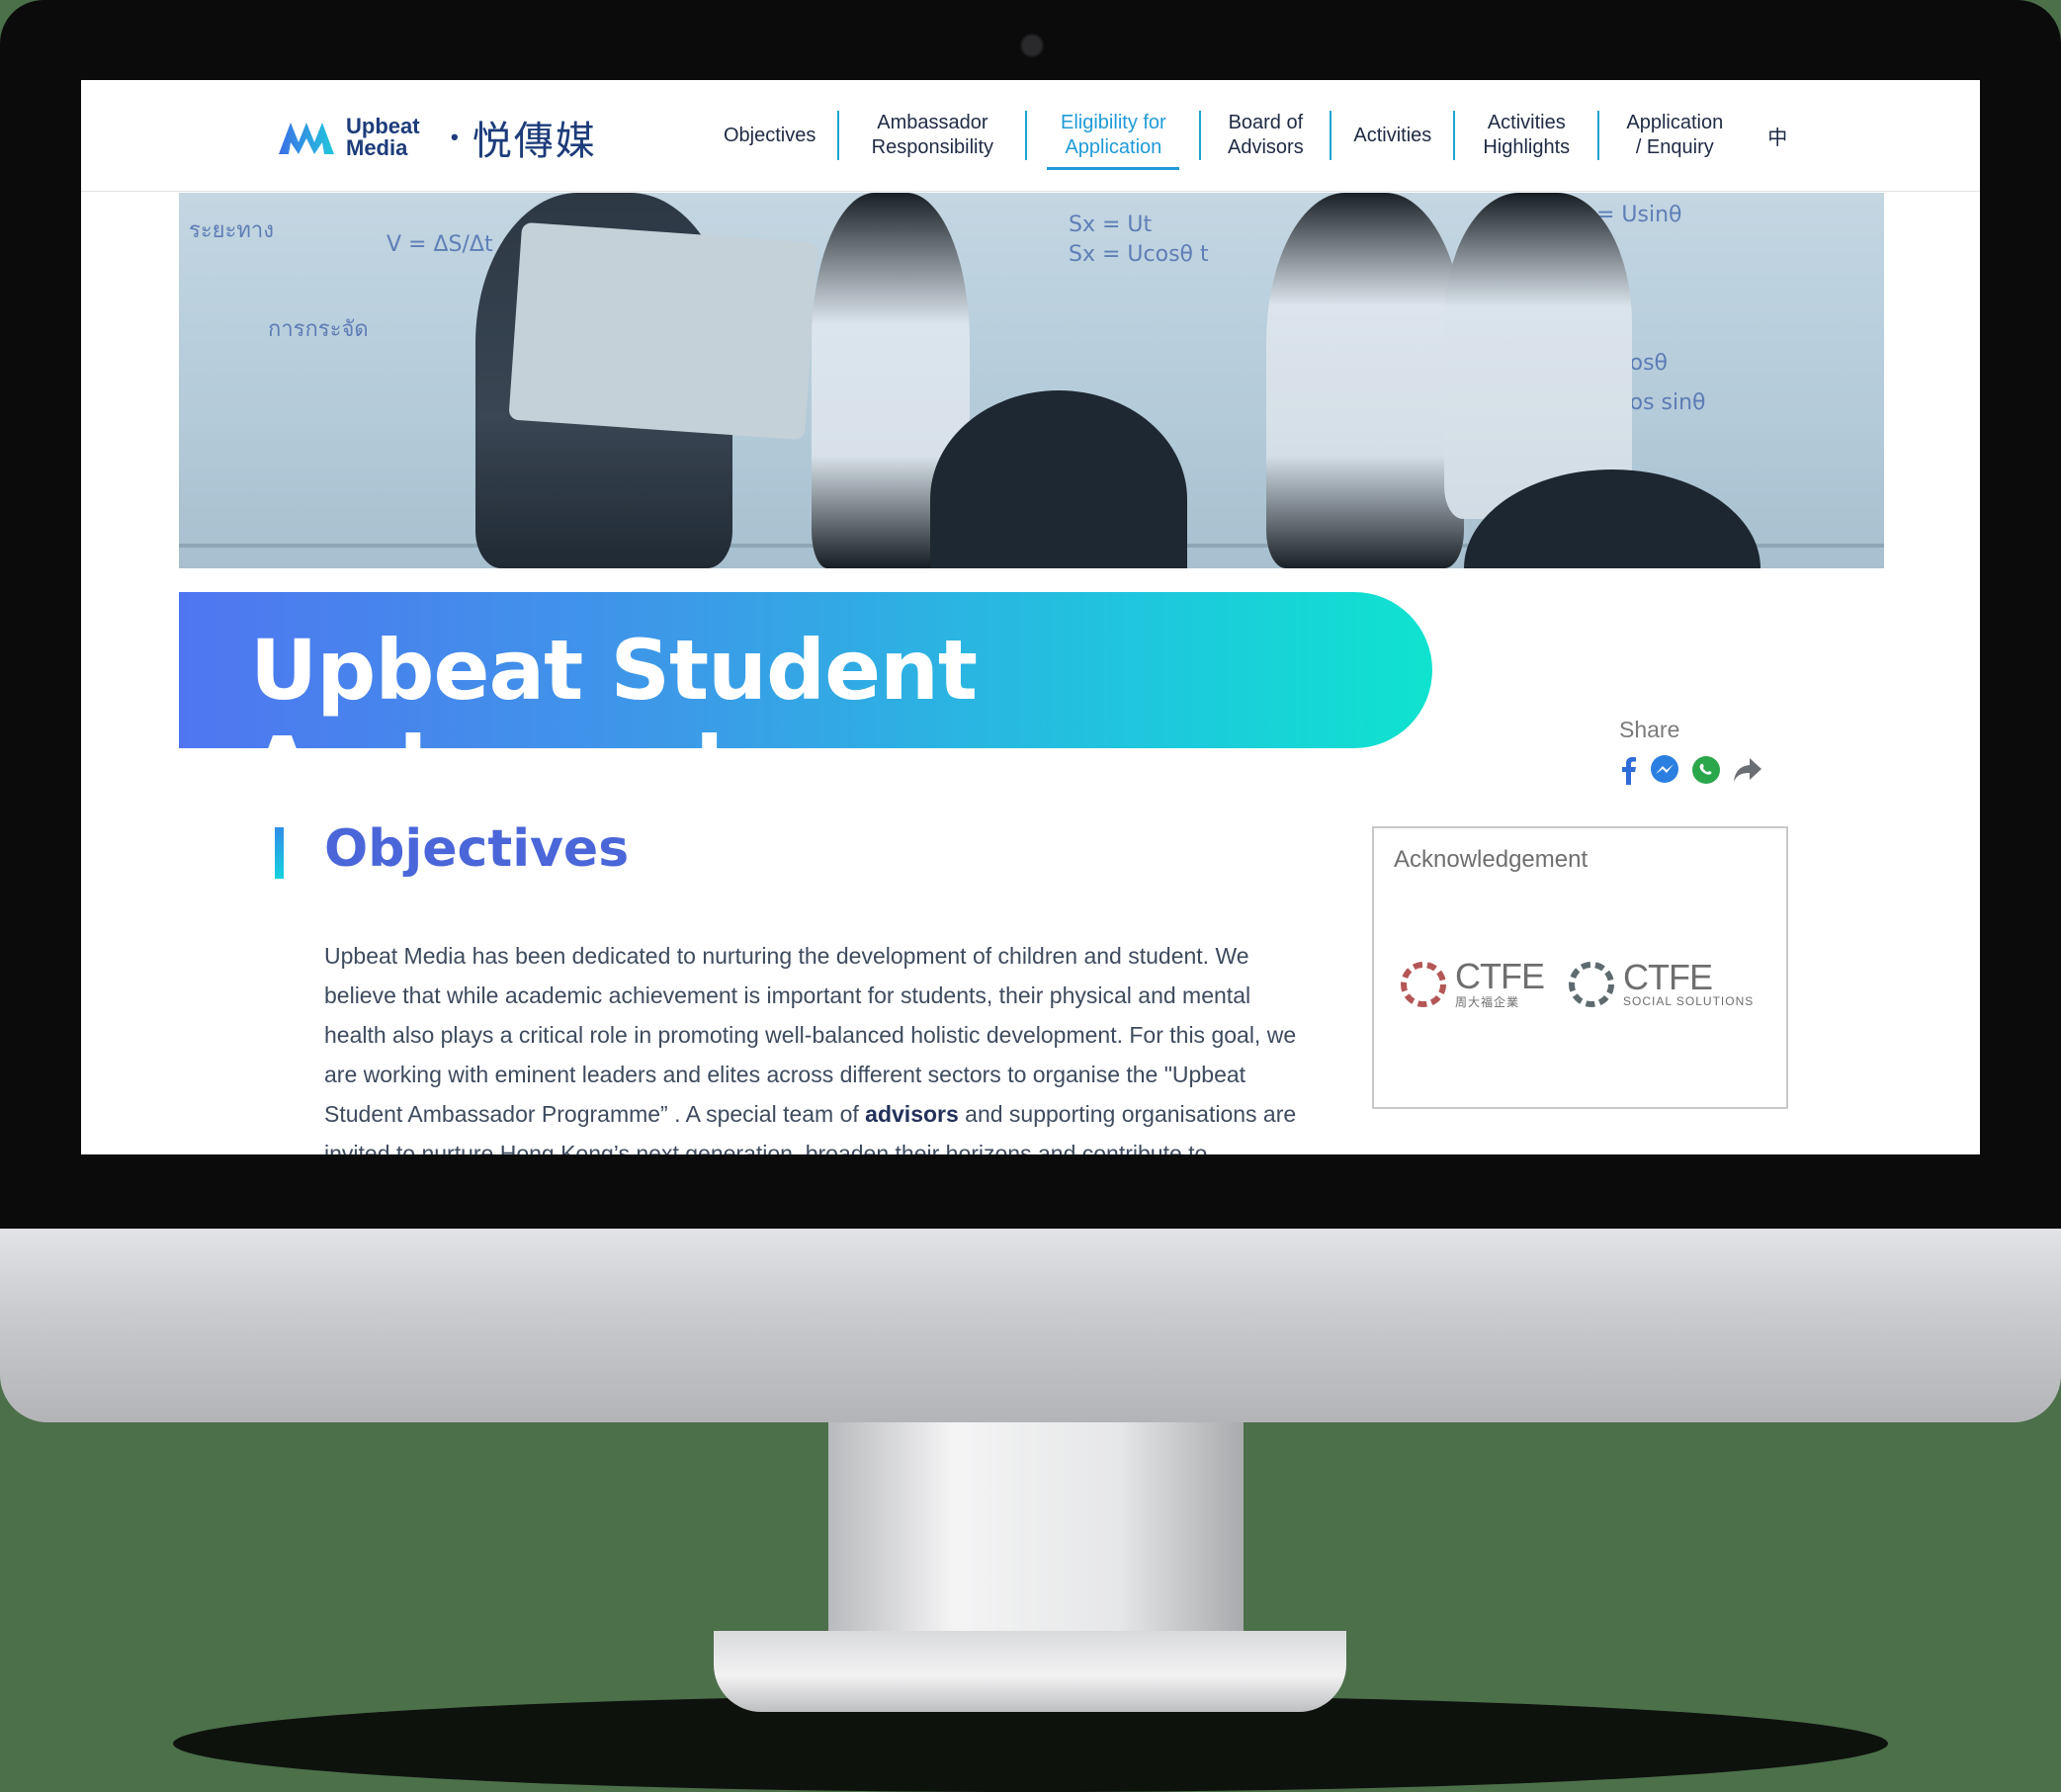 The width and height of the screenshot is (2061, 1792). Describe the element at coordinates (1674, 135) in the screenshot. I see `nav-application-enquiry: Application / Enquiry` at that location.